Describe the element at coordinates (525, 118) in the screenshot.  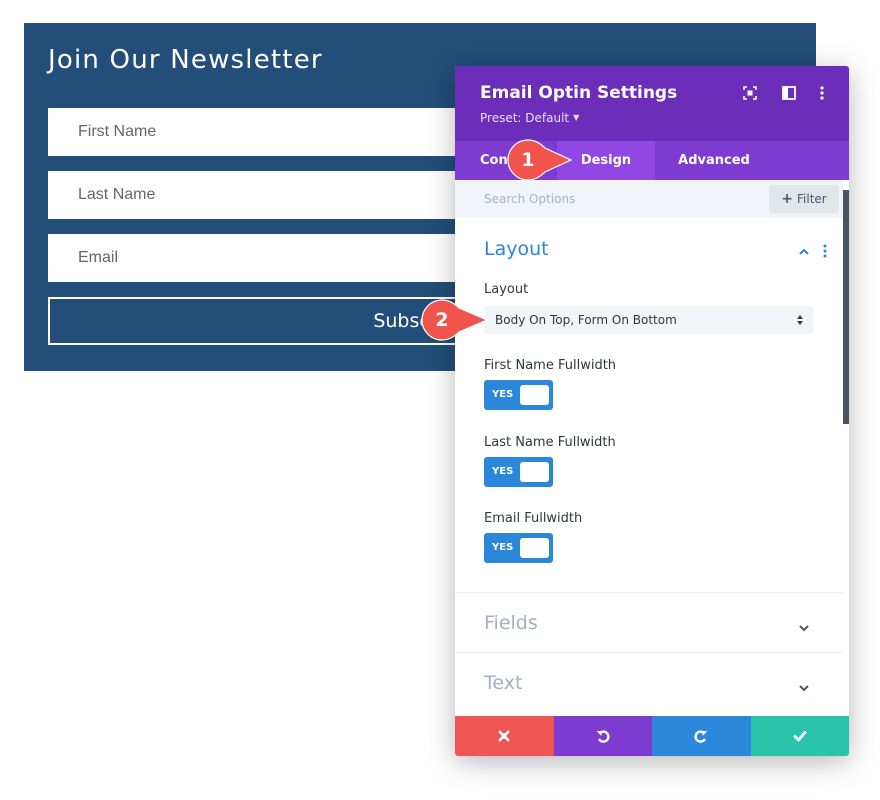
I see `preset-label: Preset: Default` at that location.